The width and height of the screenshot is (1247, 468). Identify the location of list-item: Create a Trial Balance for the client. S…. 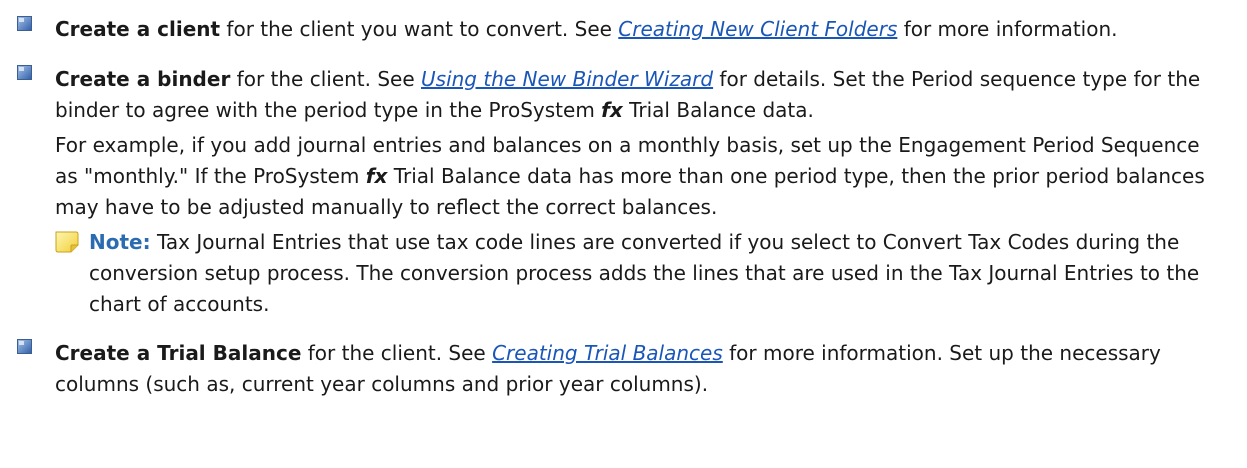
(623, 369).